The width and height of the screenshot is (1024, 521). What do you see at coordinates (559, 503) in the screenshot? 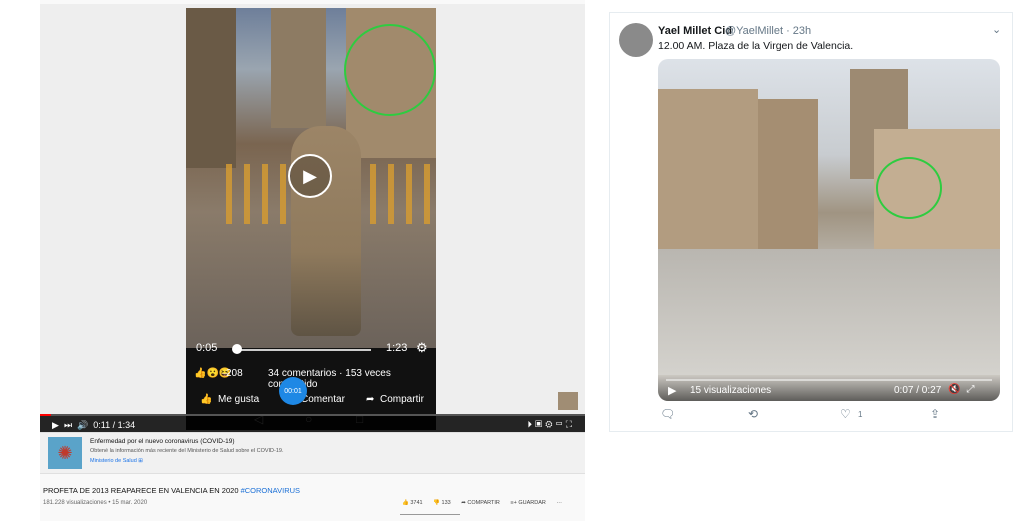
I see `more-options-icon: ···` at bounding box center [559, 503].